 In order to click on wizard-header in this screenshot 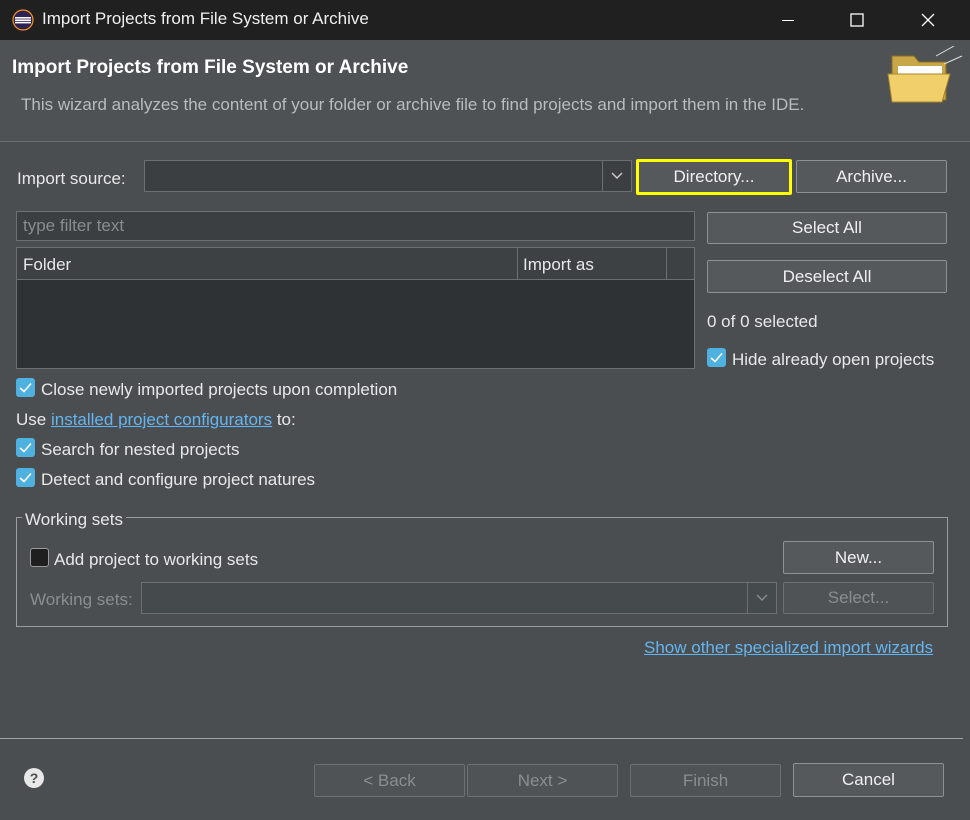, I will do `click(485, 91)`.